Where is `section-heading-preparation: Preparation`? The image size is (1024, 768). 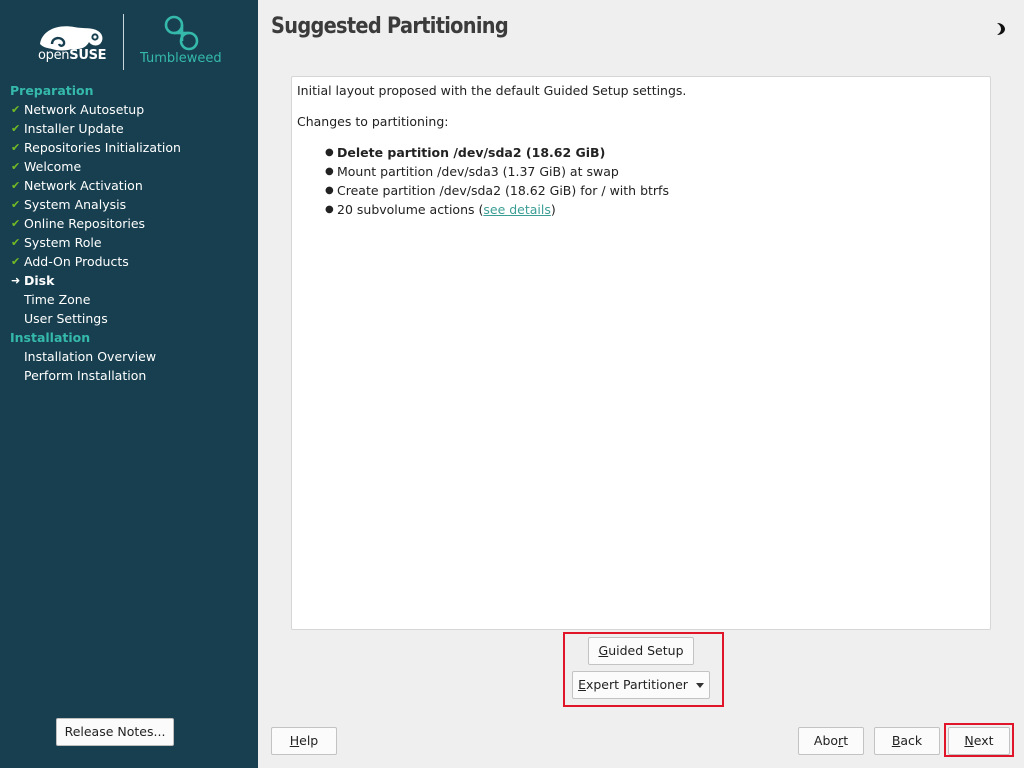 section-heading-preparation: Preparation is located at coordinates (52, 90).